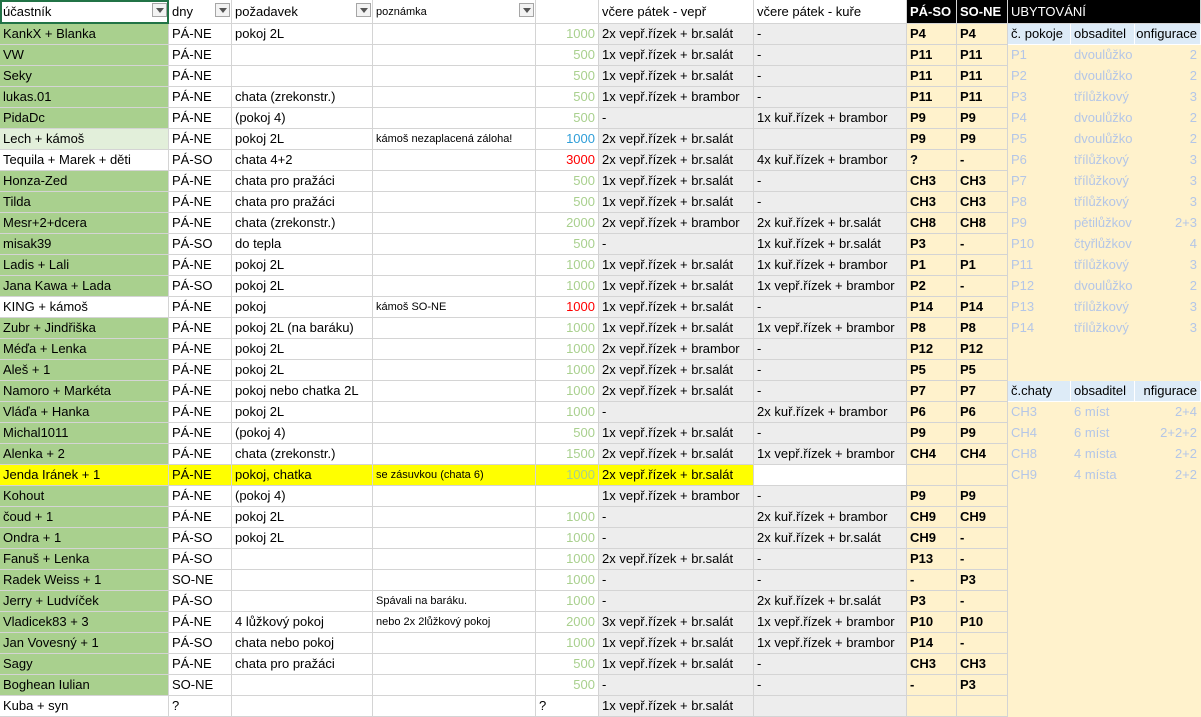 This screenshot has height=717, width=1201. I want to click on participant-cell: KING + kámoš, so click(84, 307).